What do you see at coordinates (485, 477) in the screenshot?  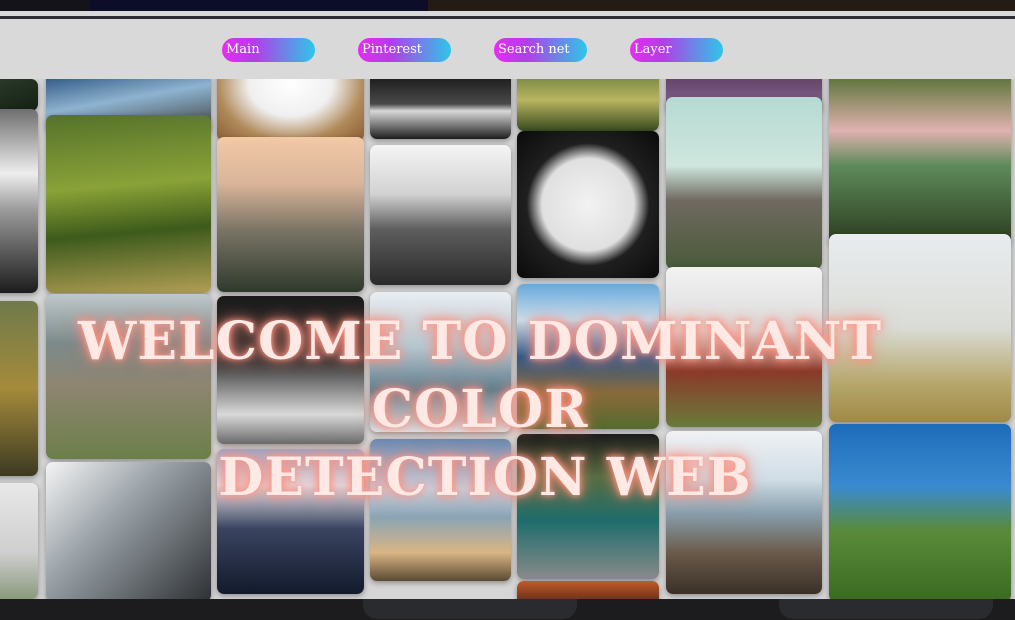 I see `page-title-line-2: DETECTION WEB` at bounding box center [485, 477].